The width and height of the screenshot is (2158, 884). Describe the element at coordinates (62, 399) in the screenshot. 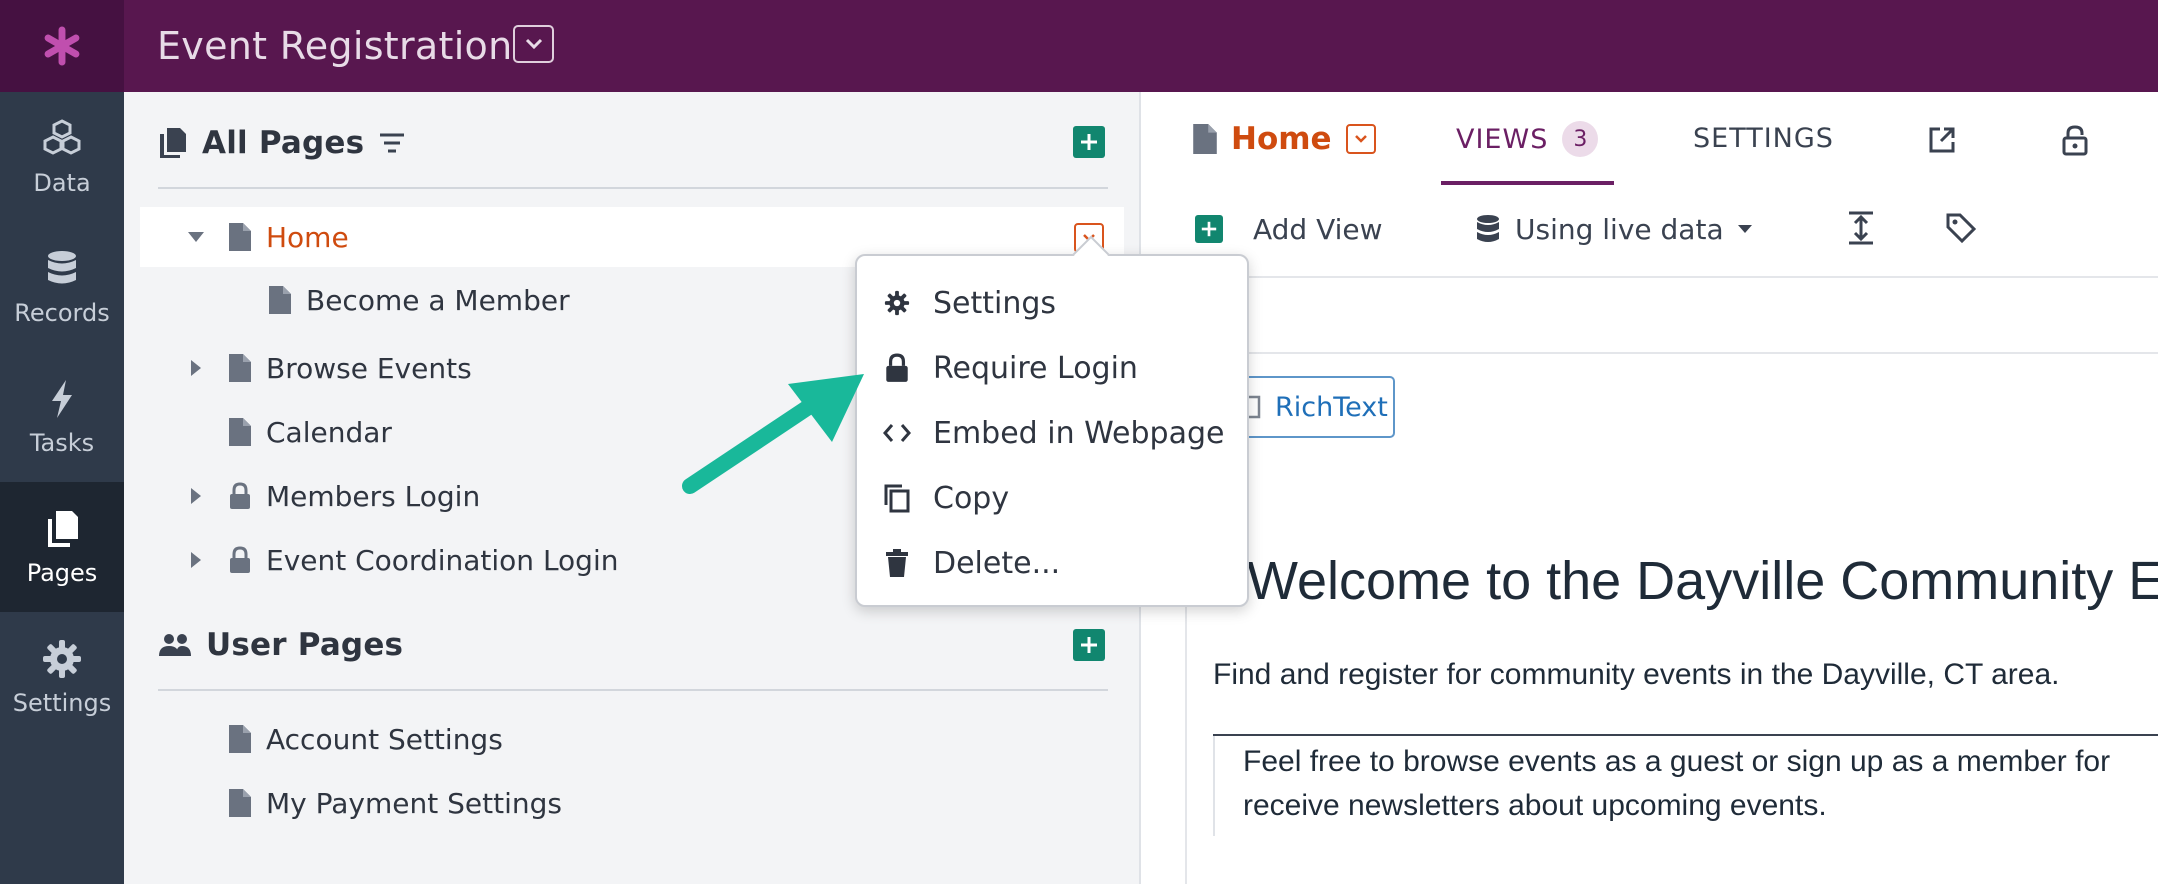

I see `bolt-icon` at that location.